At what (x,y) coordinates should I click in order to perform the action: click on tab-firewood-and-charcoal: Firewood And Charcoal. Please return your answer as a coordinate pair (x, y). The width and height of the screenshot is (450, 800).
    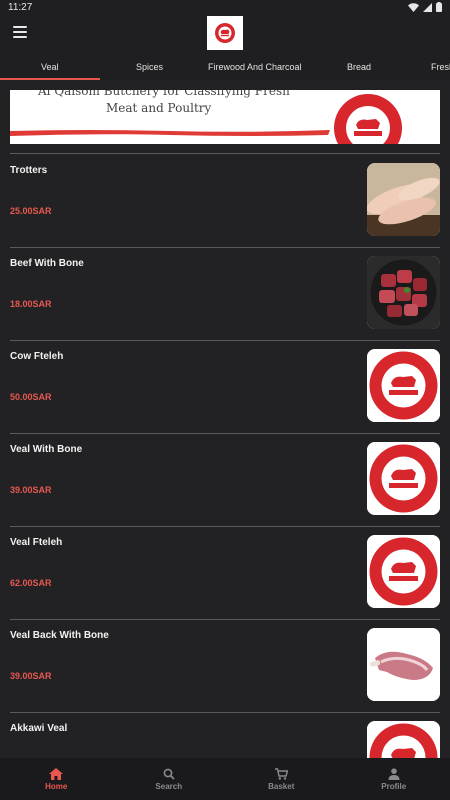
    Looking at the image, I should click on (255, 67).